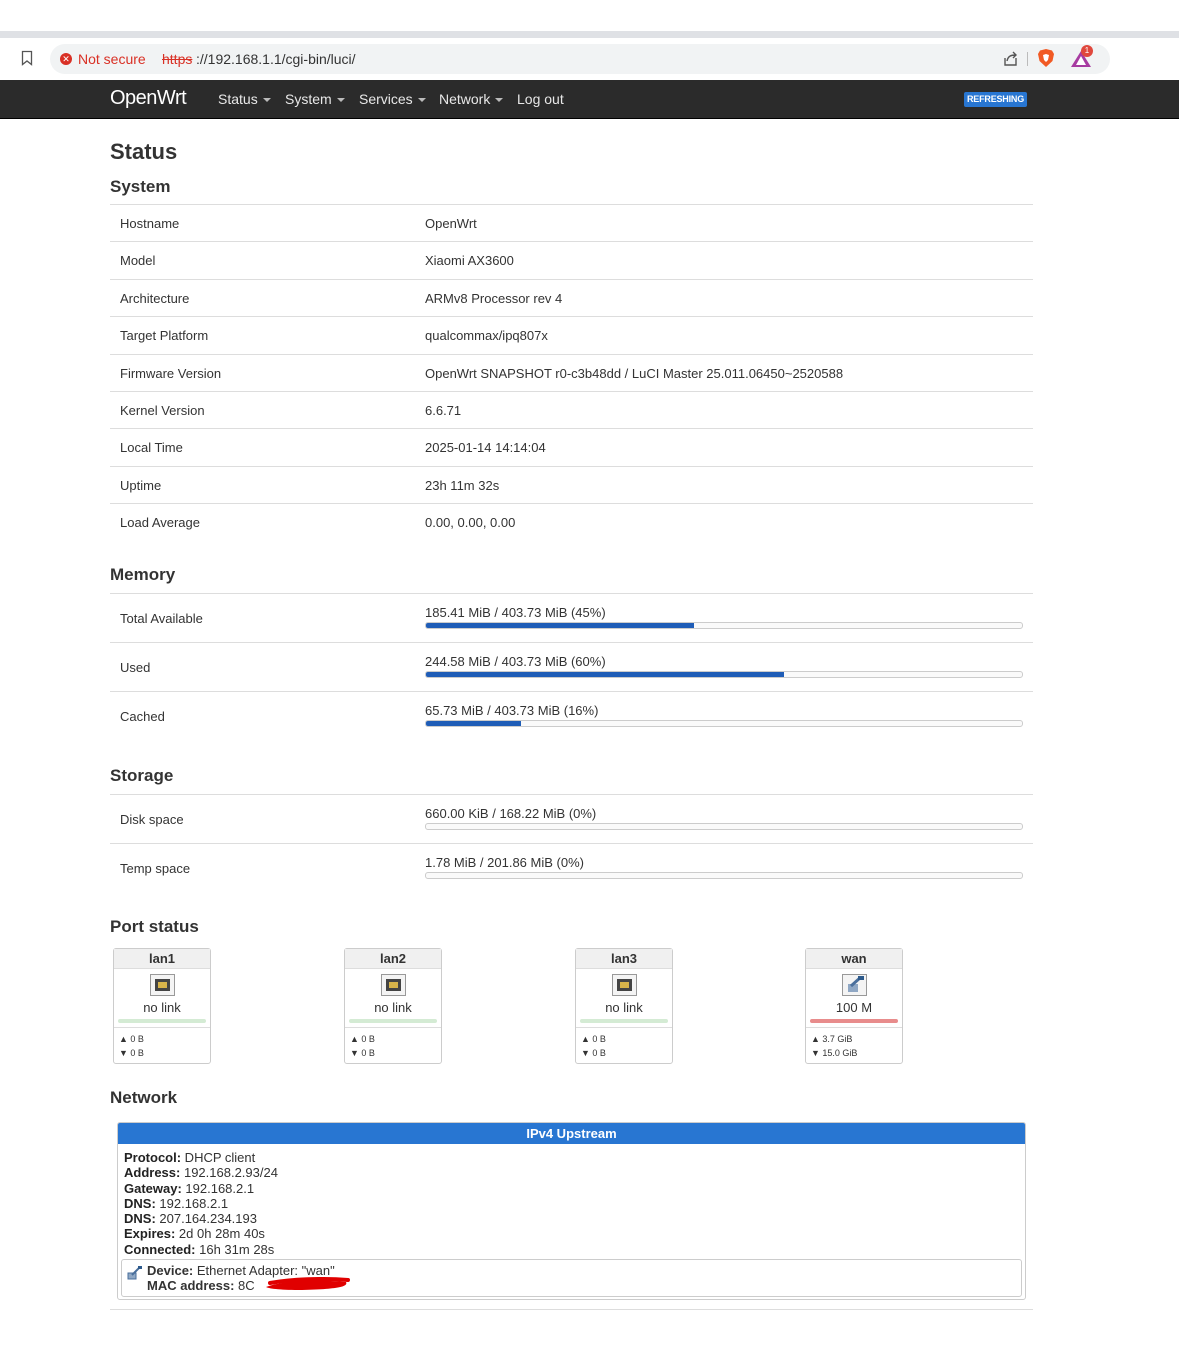 This screenshot has width=1179, height=1349. Describe the element at coordinates (151, 448) in the screenshot. I see `row-label: Local Time` at that location.